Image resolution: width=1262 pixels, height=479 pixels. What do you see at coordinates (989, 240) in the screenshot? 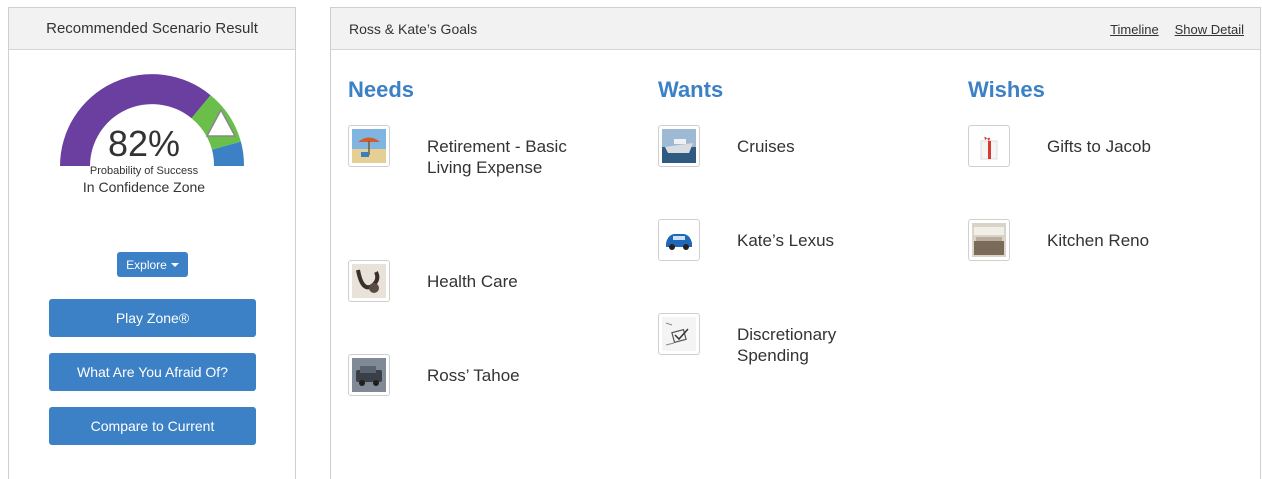
I see `kitchen-icon` at bounding box center [989, 240].